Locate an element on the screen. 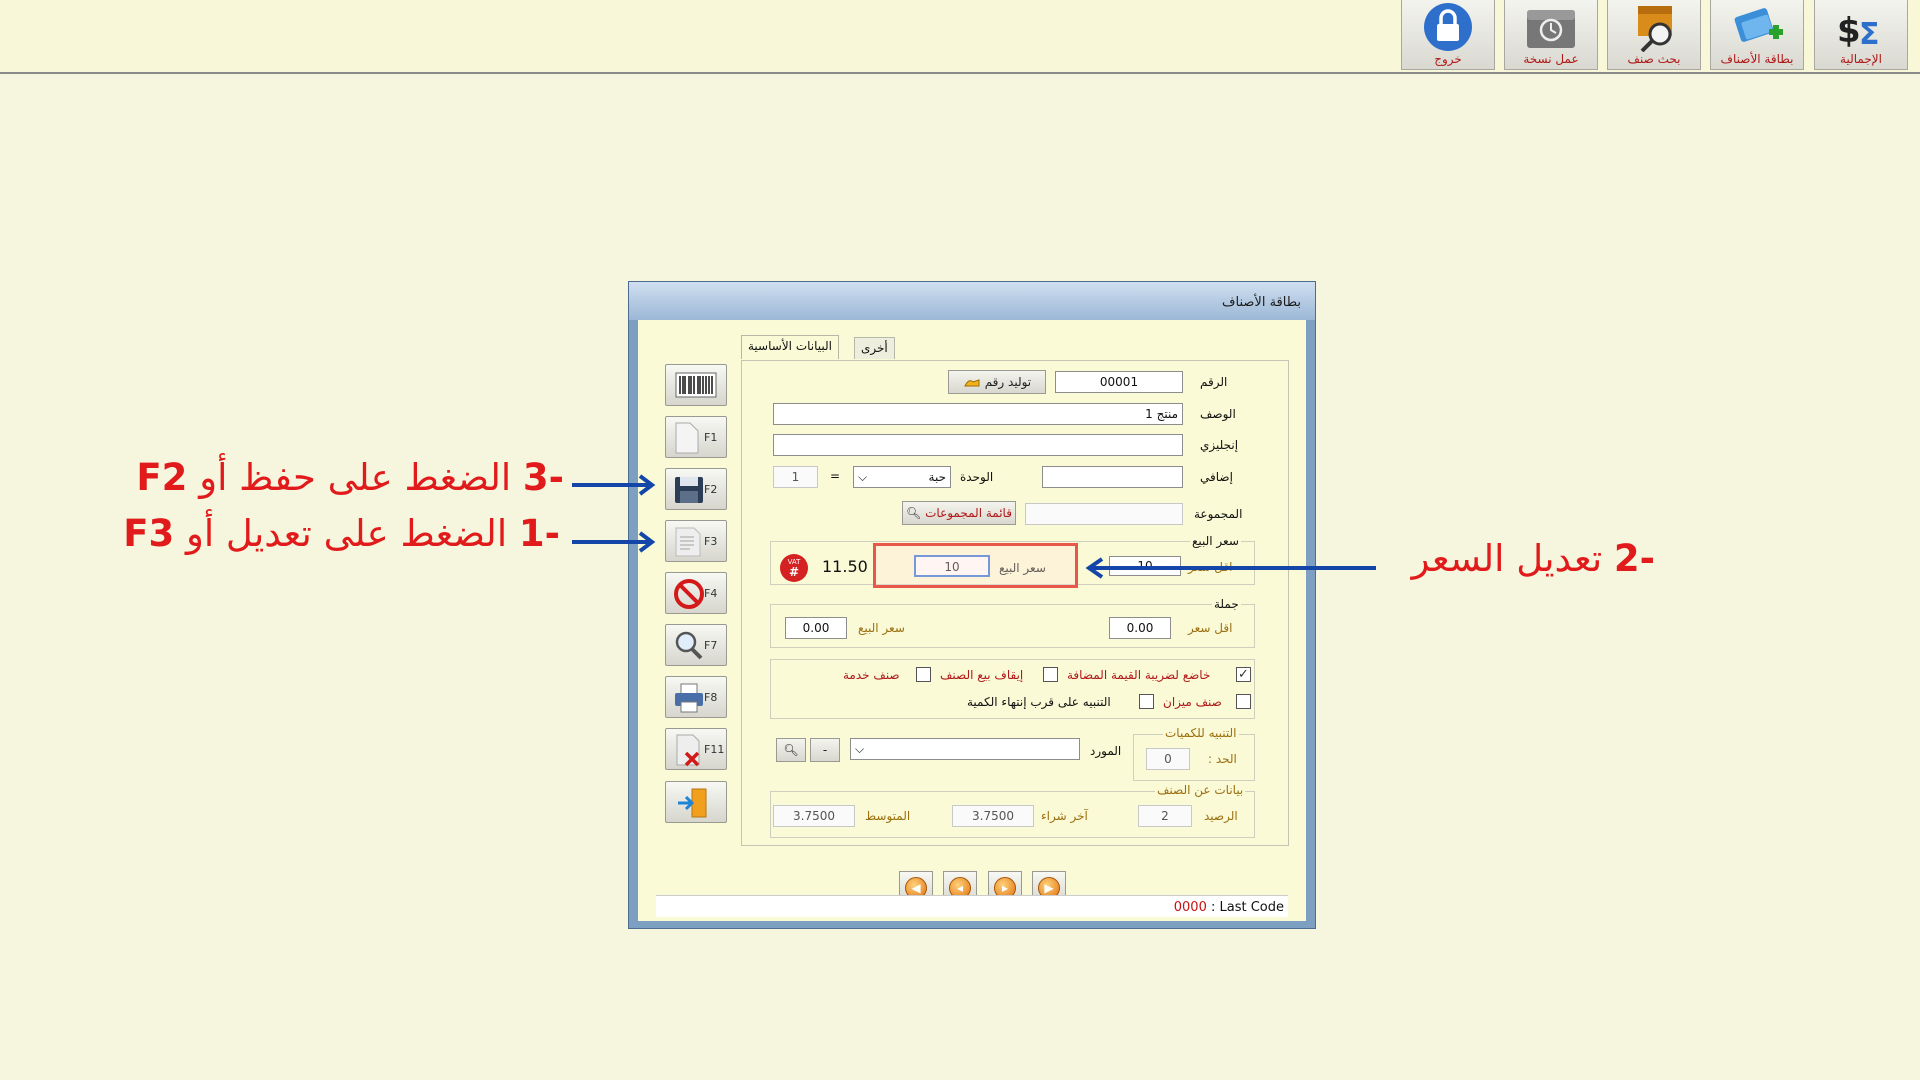 The height and width of the screenshot is (1080, 1920). last-code-value: 0000 is located at coordinates (1190, 907).